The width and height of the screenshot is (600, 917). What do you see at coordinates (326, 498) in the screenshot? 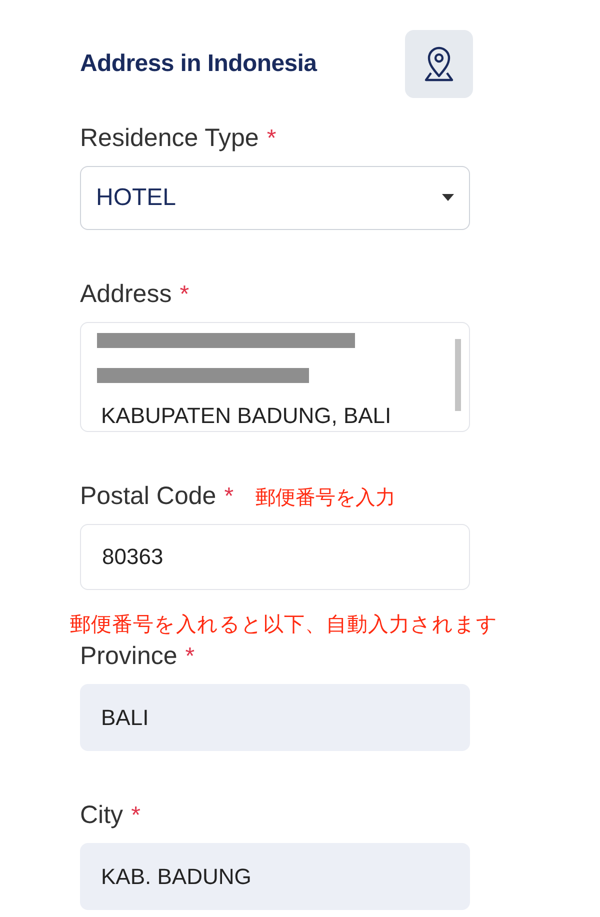
I see `annotation-text: 郵便番号を入力` at bounding box center [326, 498].